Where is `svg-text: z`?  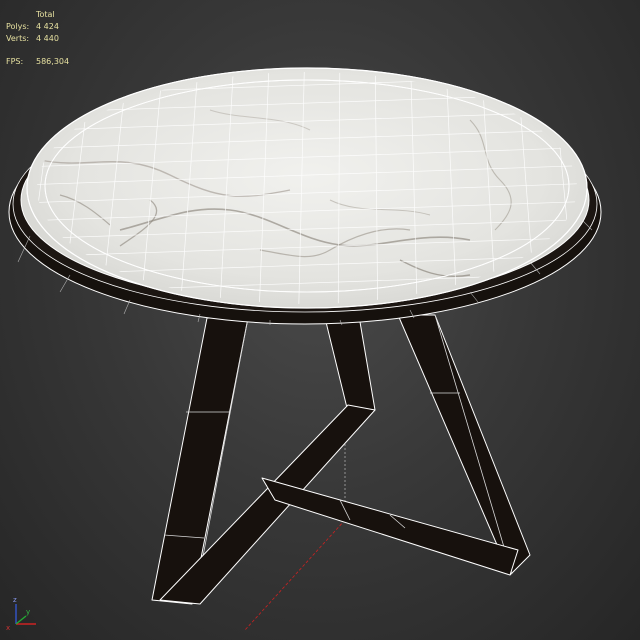
svg-text: z is located at coordinates (15, 600).